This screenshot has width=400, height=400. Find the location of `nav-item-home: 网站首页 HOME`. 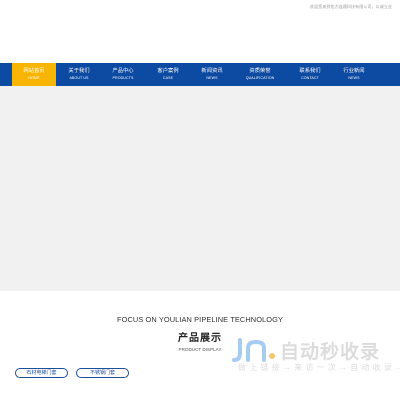

nav-item-home: 网站首页 HOME is located at coordinates (34, 74).